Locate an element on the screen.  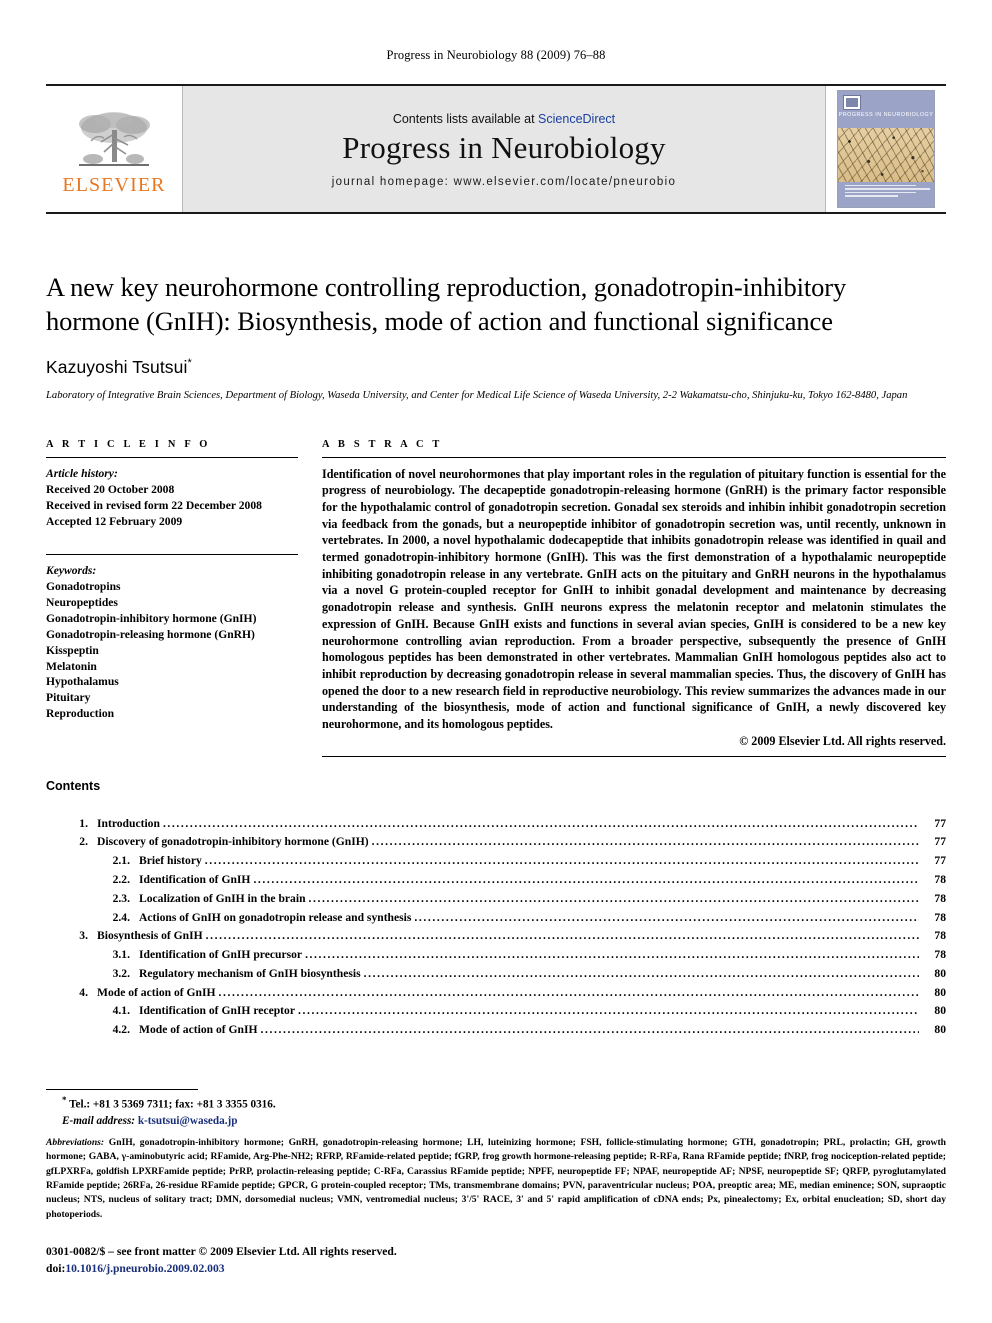
cover-artwork is located at coordinates (886, 155).